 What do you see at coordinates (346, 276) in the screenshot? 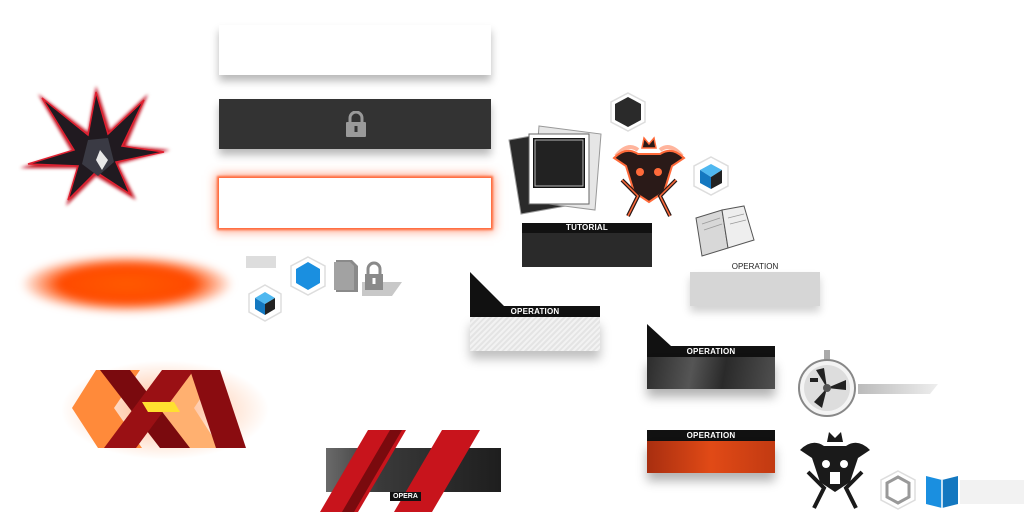
I see `card-icon` at bounding box center [346, 276].